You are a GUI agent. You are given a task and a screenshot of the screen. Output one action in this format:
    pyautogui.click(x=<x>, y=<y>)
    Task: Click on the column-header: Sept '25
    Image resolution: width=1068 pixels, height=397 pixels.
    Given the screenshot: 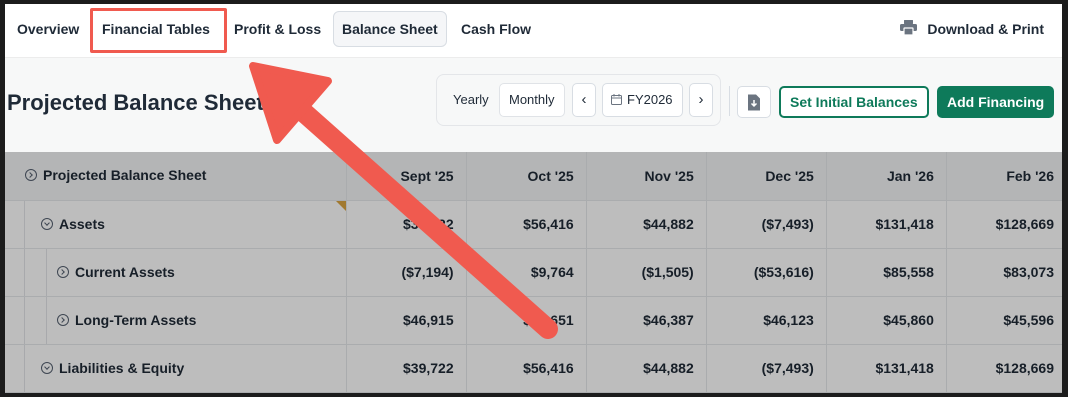 What is the action you would take?
    pyautogui.click(x=406, y=176)
    